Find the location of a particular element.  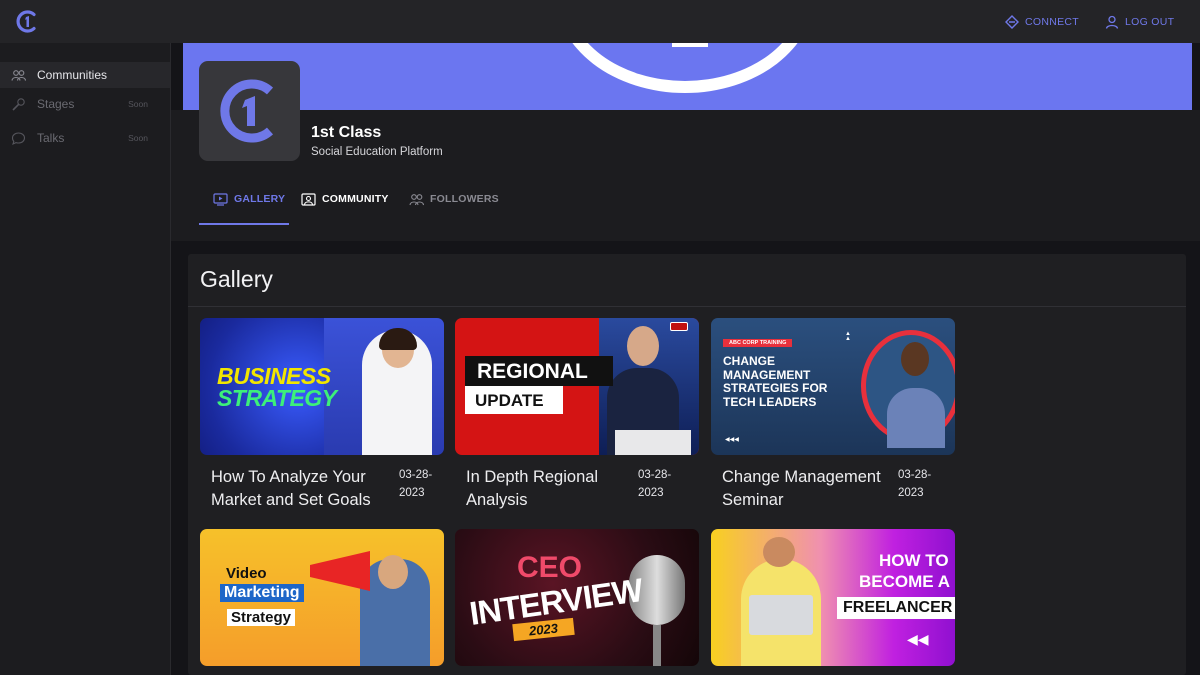

gallery-title: Gallery is located at coordinates (236, 279).